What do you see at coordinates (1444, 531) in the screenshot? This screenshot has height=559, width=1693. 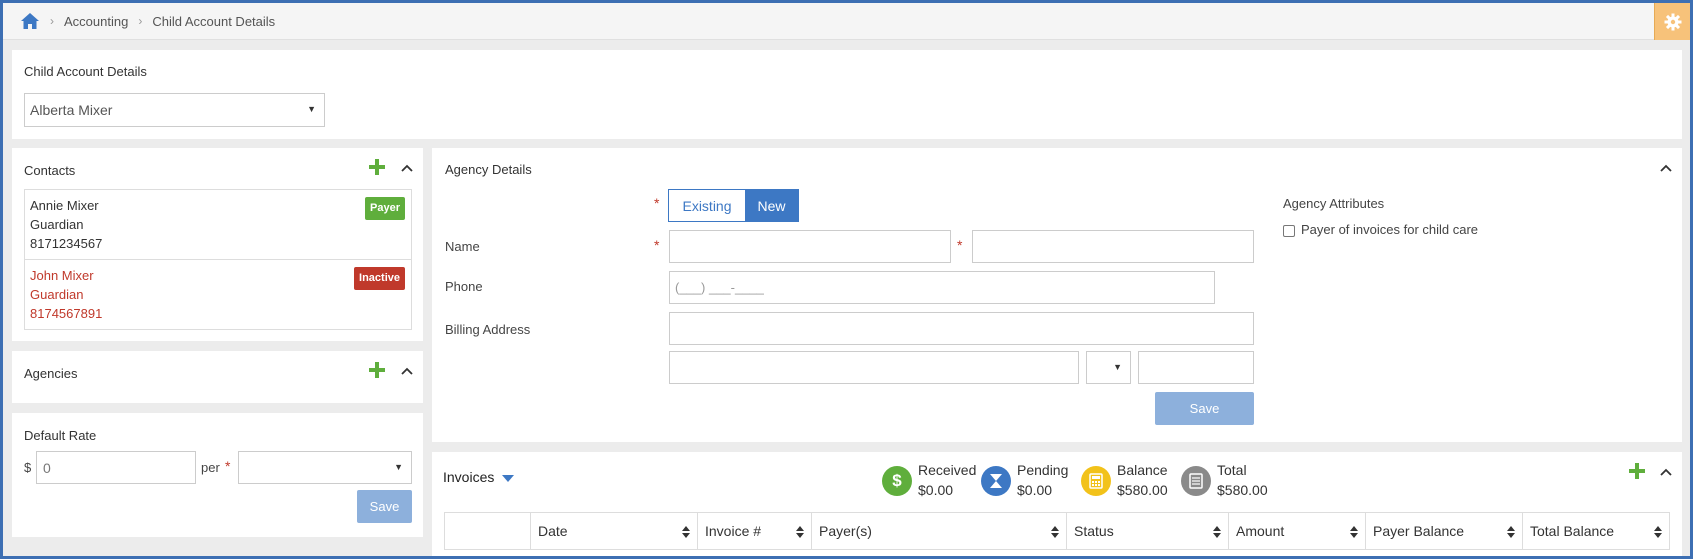 I see `column-header-payer-balance: Payer Balance` at bounding box center [1444, 531].